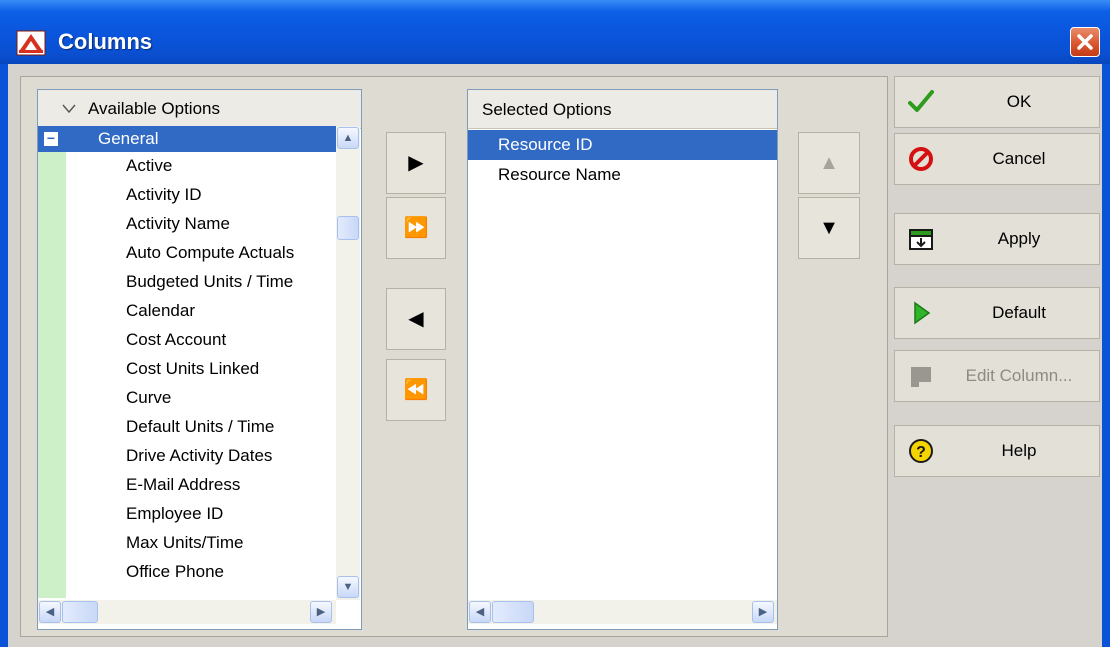  Describe the element at coordinates (416, 390) in the screenshot. I see `remove-all-button: ⏪` at that location.